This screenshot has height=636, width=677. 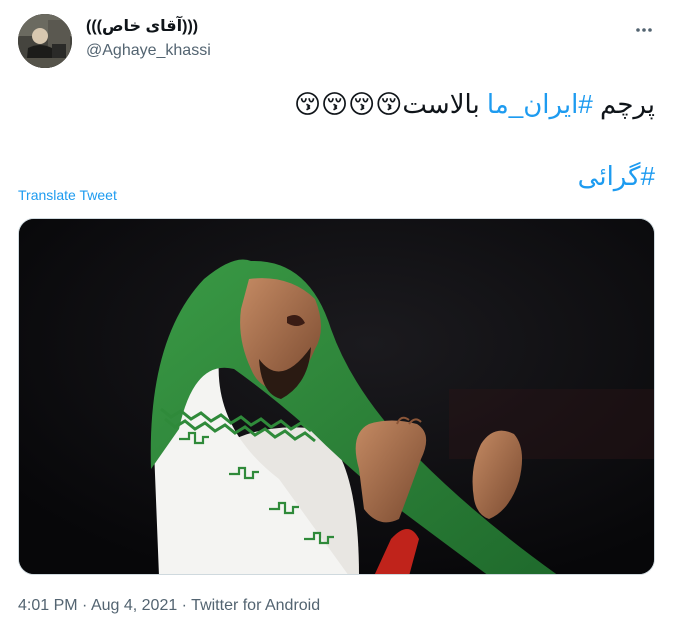 I want to click on tweet-text: پرچم #ایران_ما بالاست😚😚😚😚 #گرائی, so click(x=375, y=140).